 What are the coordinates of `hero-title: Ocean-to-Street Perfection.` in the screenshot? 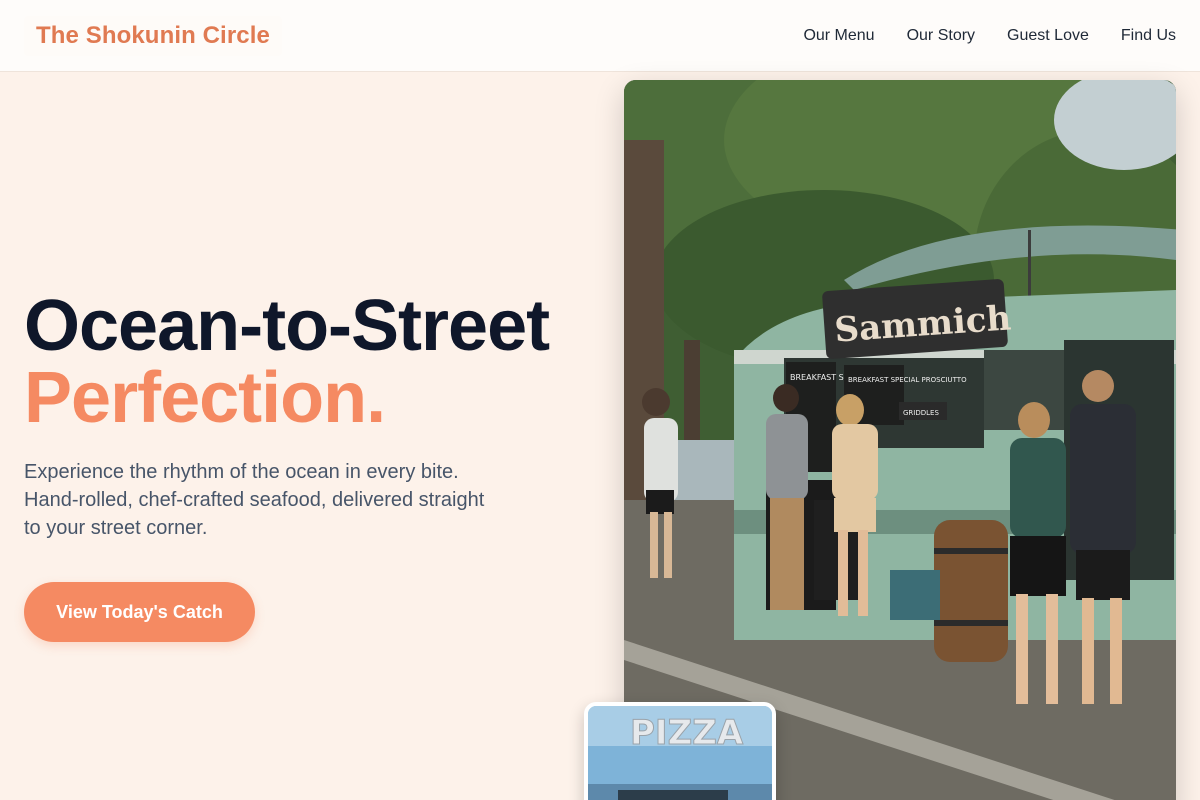 It's located at (319, 362).